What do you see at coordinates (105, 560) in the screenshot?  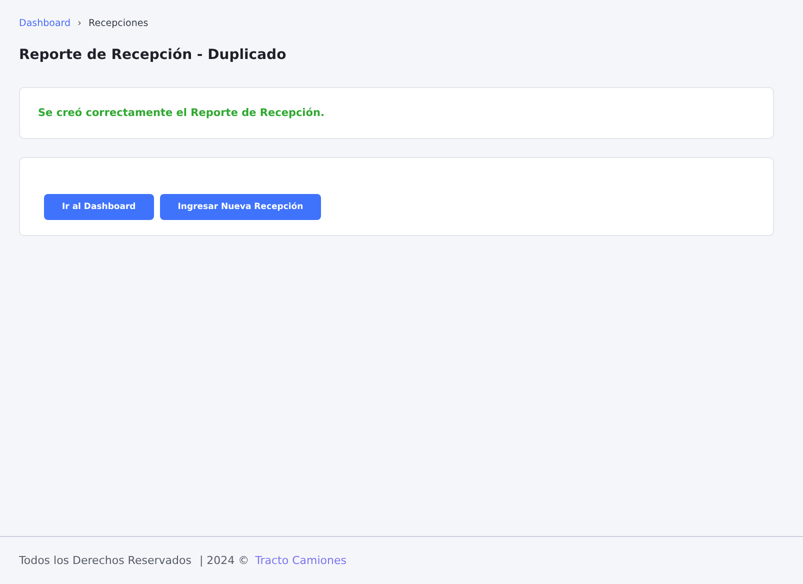 I see `footer-text: Todos los Derechos Reservados` at bounding box center [105, 560].